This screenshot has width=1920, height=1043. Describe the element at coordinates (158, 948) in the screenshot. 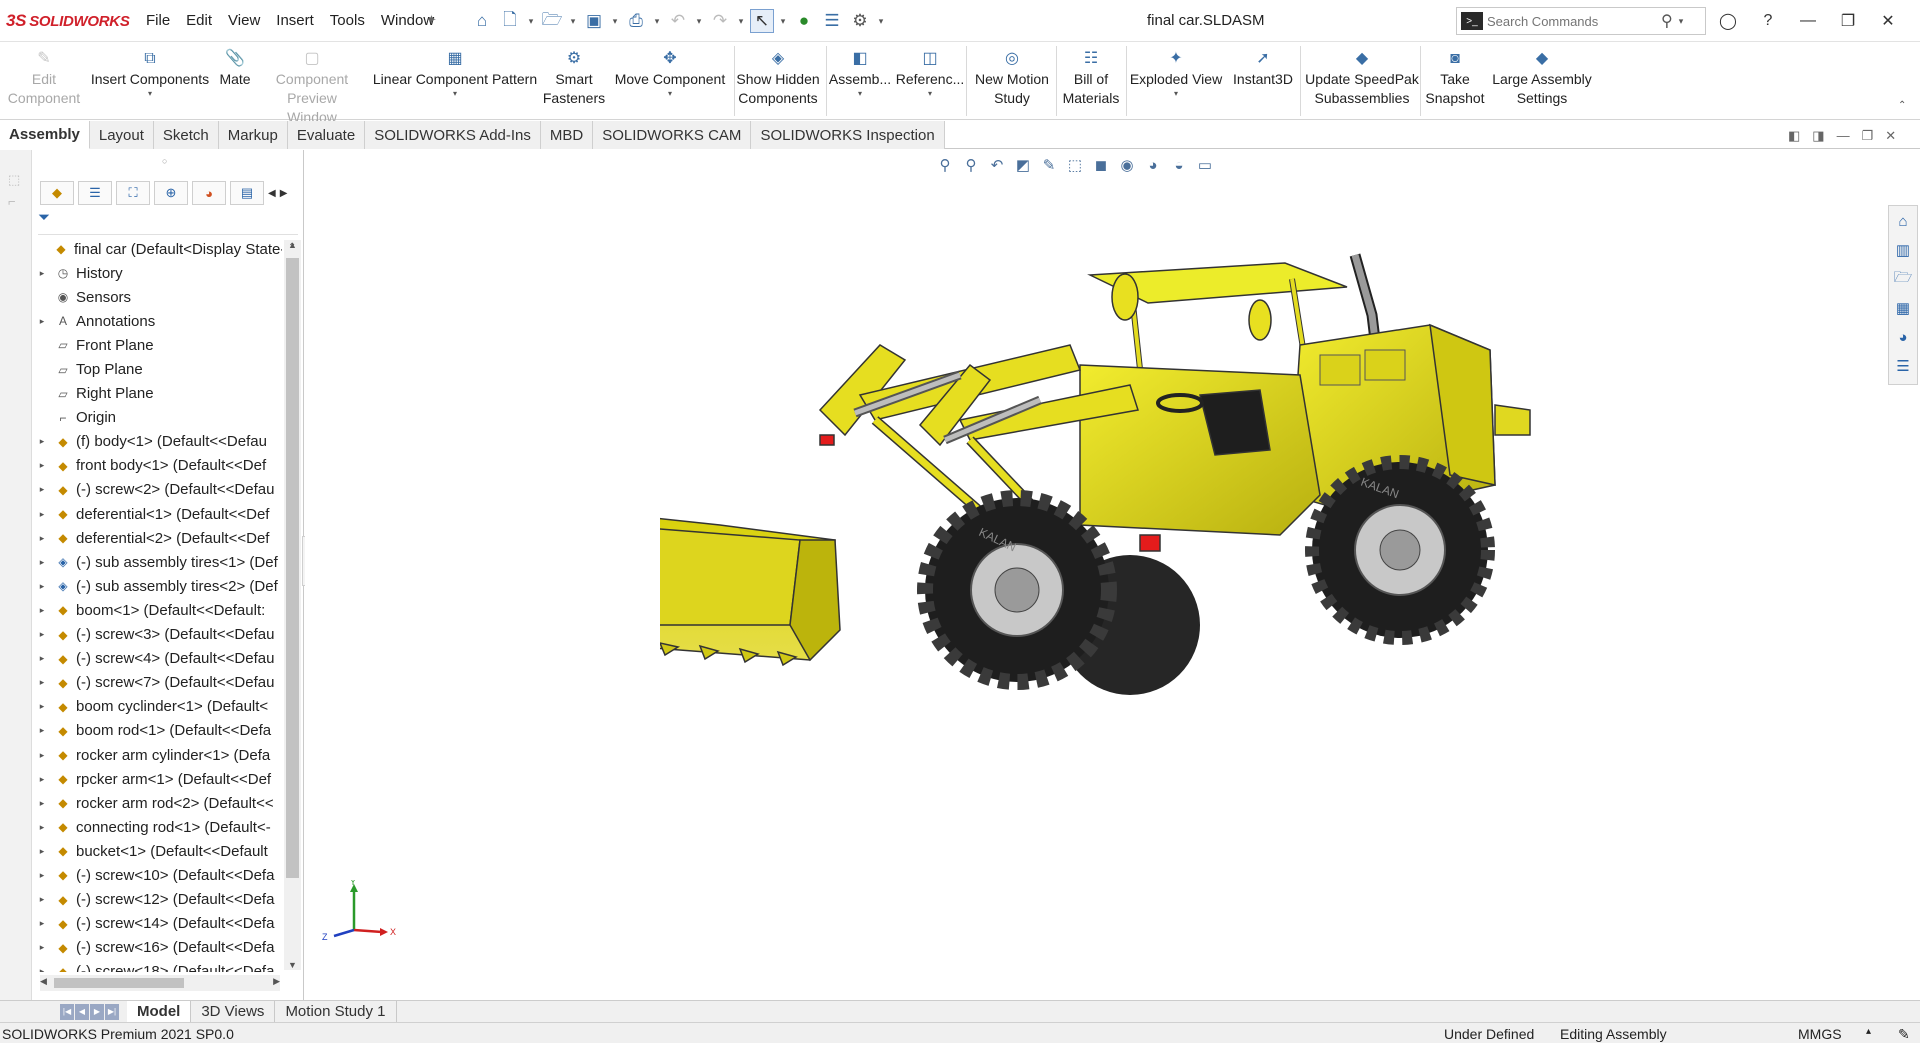

I see `tree-item: ▸ ◆ (-) screw<16> (Default<<Defa` at that location.